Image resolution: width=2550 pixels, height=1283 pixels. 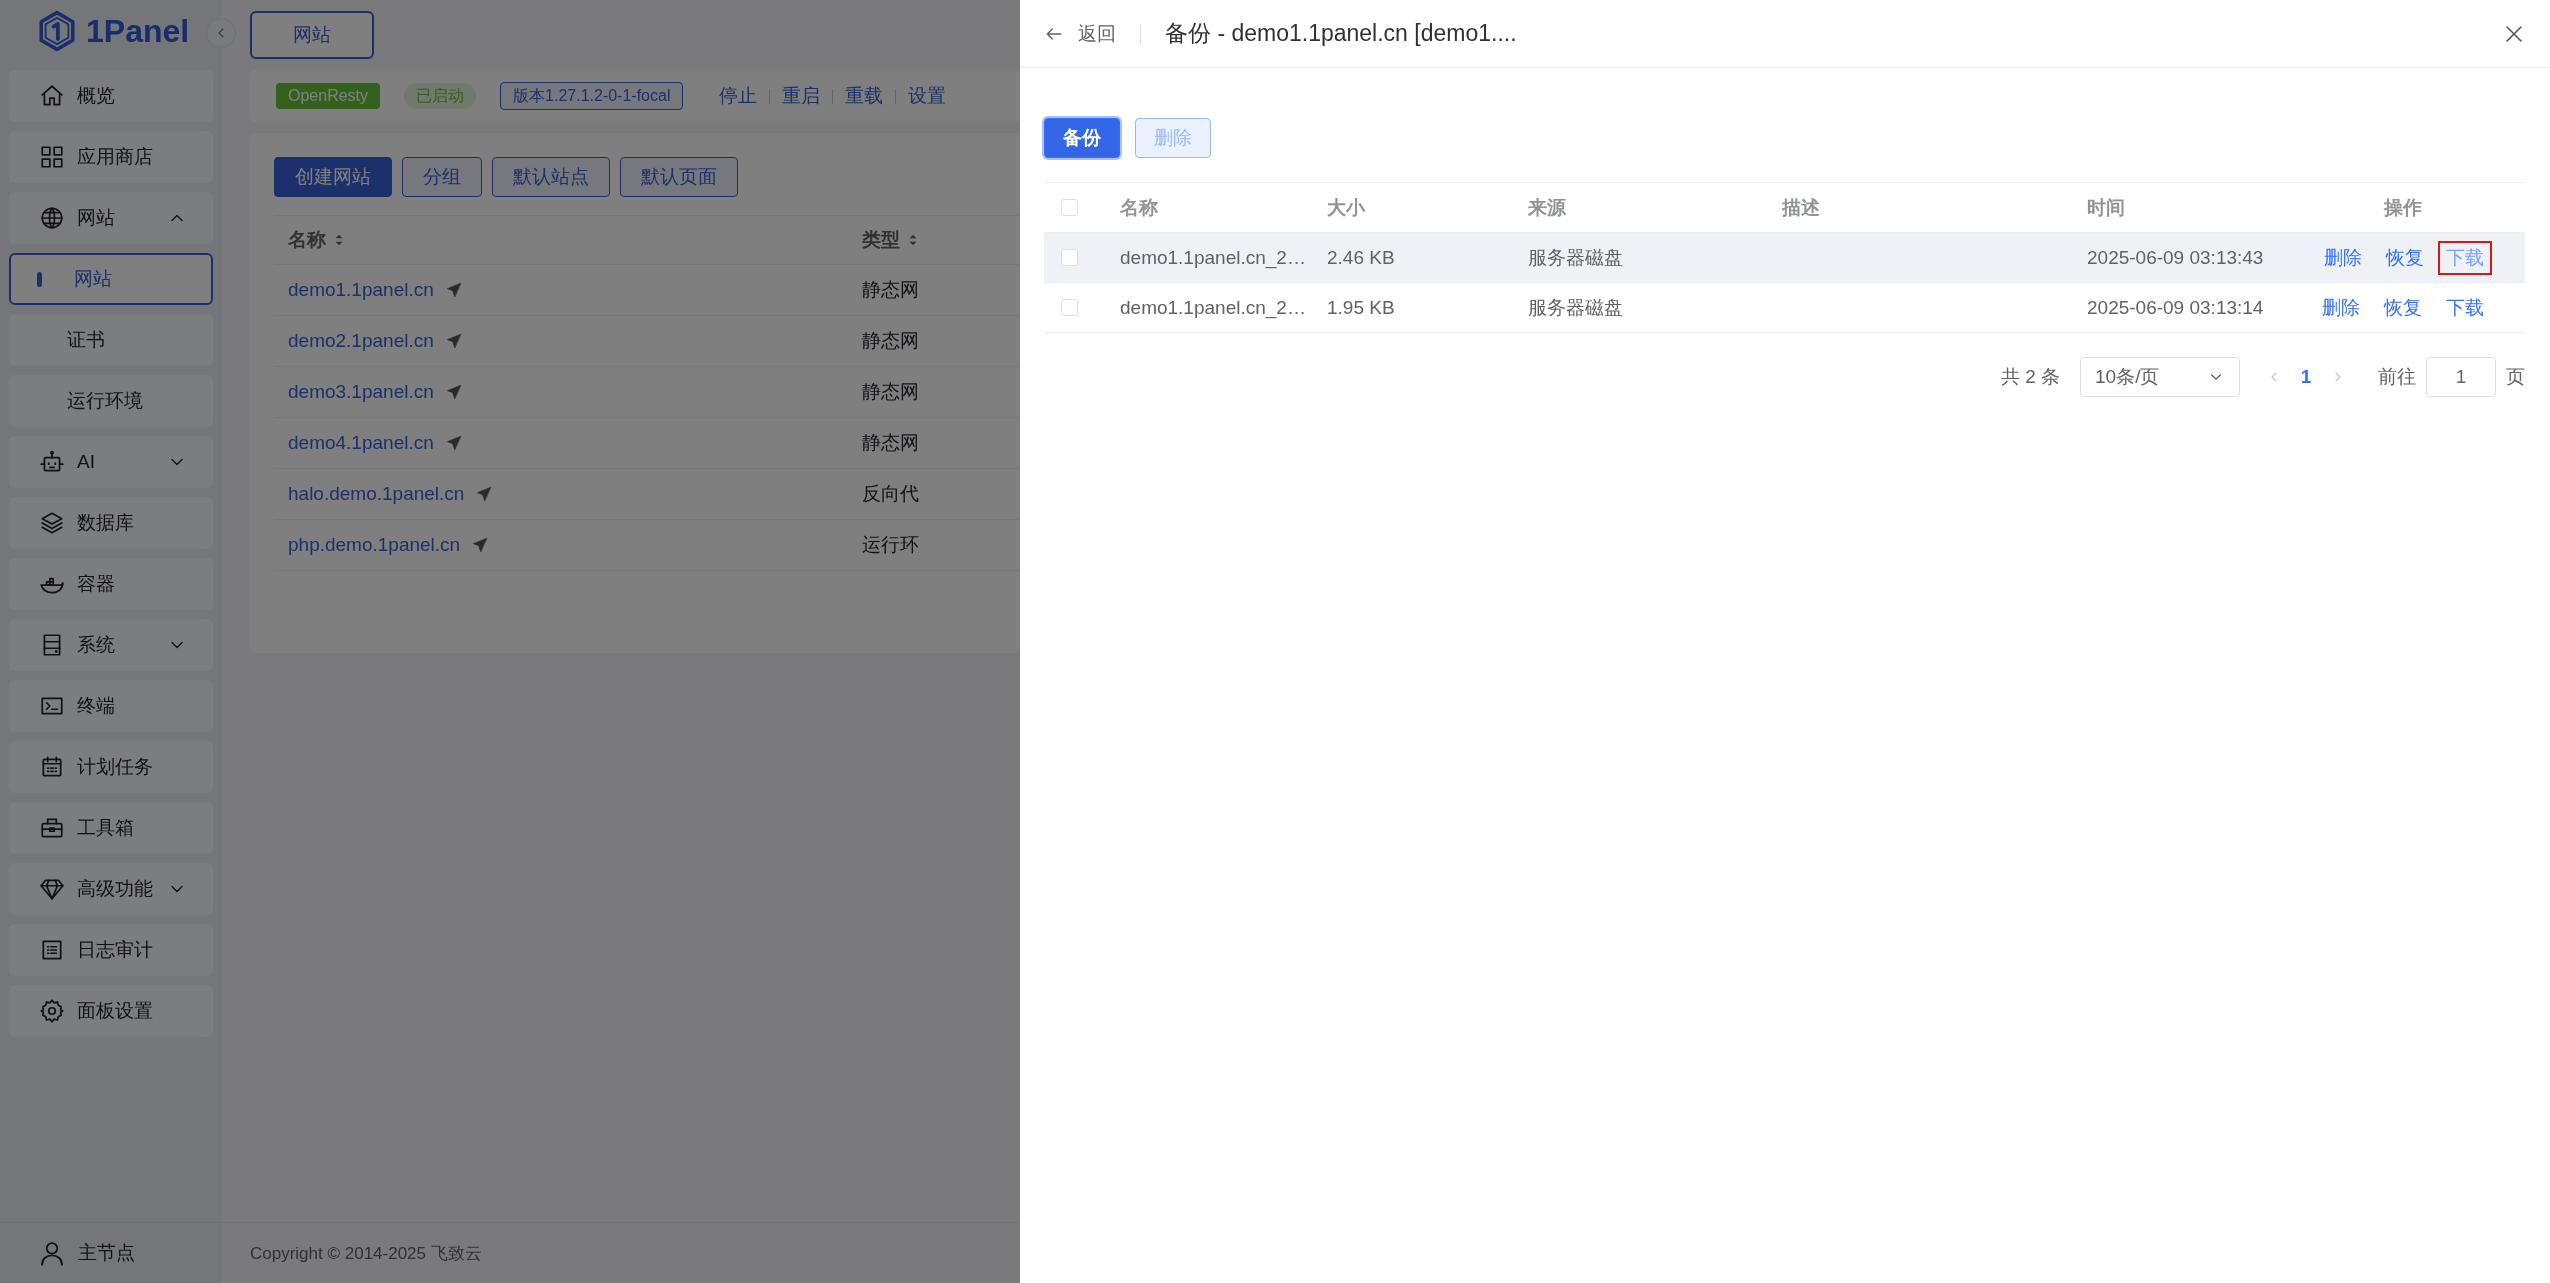 What do you see at coordinates (2106, 207) in the screenshot?
I see `column-header: 时间` at bounding box center [2106, 207].